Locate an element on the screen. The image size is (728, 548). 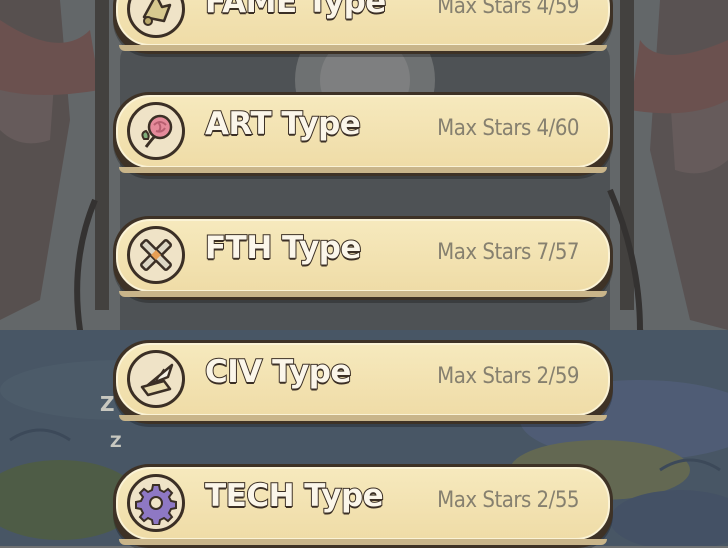
category-card-art: ART Type Max Stars 4/60 is located at coordinates (363, 134).